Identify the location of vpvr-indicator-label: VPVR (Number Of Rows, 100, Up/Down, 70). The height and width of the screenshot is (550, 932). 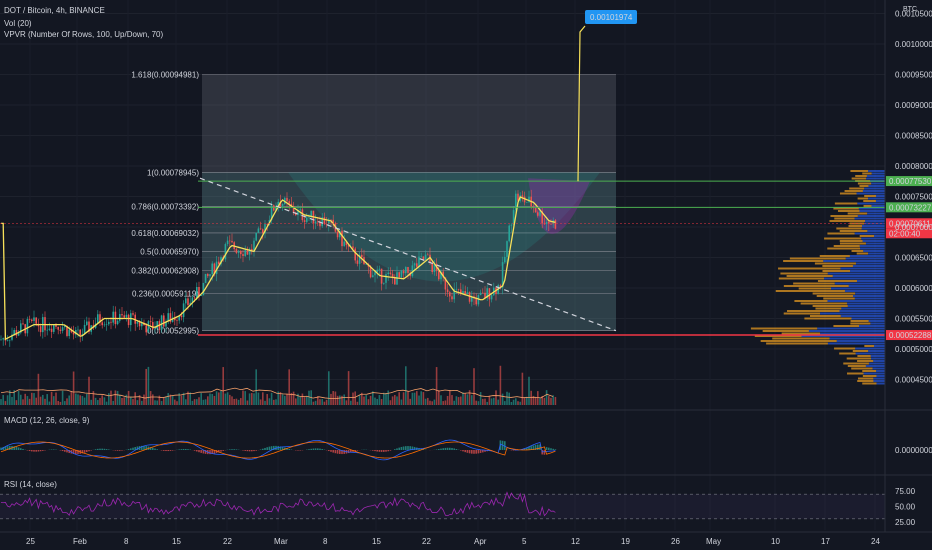
(83, 35).